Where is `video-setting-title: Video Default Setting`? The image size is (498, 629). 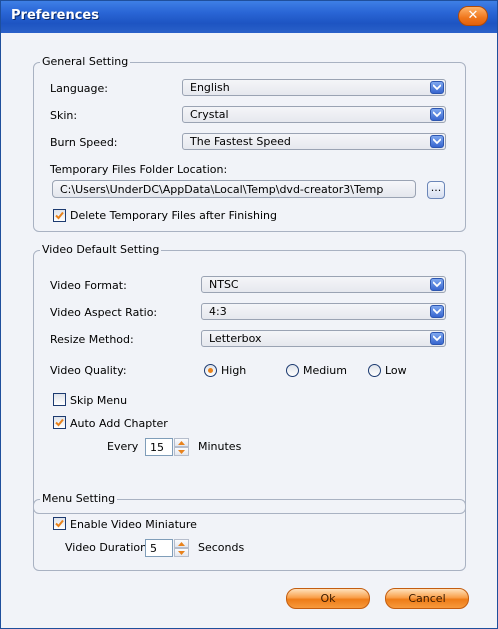 video-setting-title: Video Default Setting is located at coordinates (101, 249).